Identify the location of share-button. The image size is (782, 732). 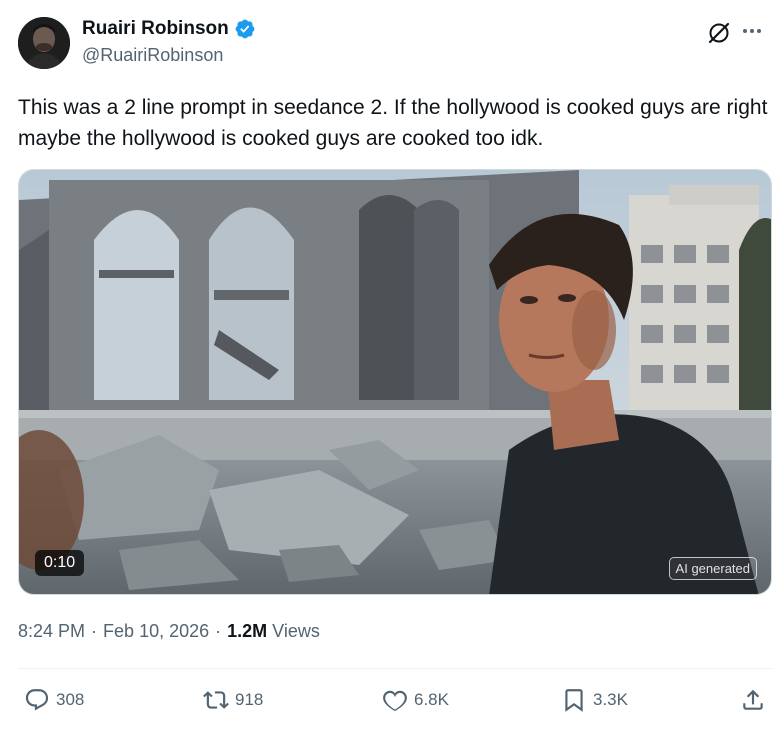
(756, 700).